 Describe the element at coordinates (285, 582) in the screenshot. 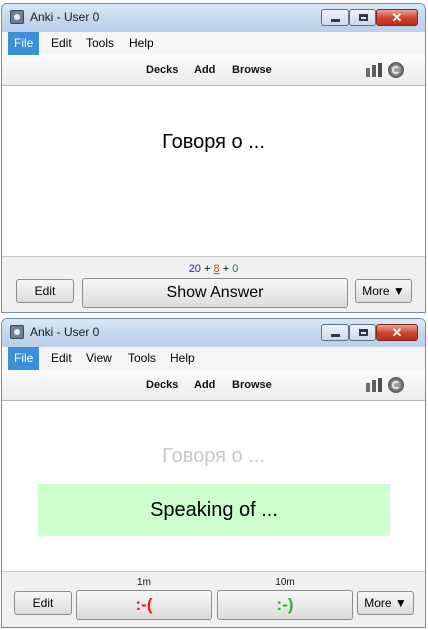

I see `good-interval: 10m` at that location.